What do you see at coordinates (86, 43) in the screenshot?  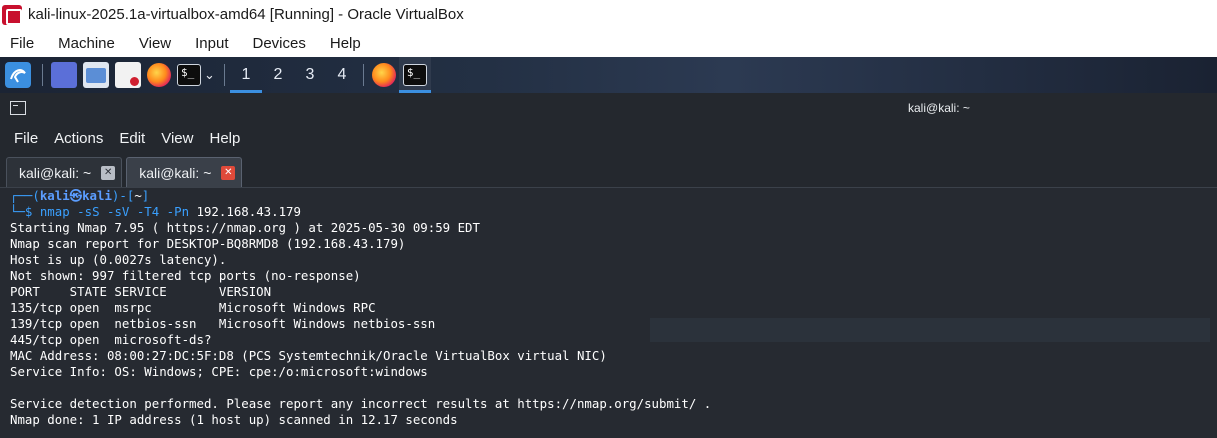 I see `vbox-menu-machine: Machine` at bounding box center [86, 43].